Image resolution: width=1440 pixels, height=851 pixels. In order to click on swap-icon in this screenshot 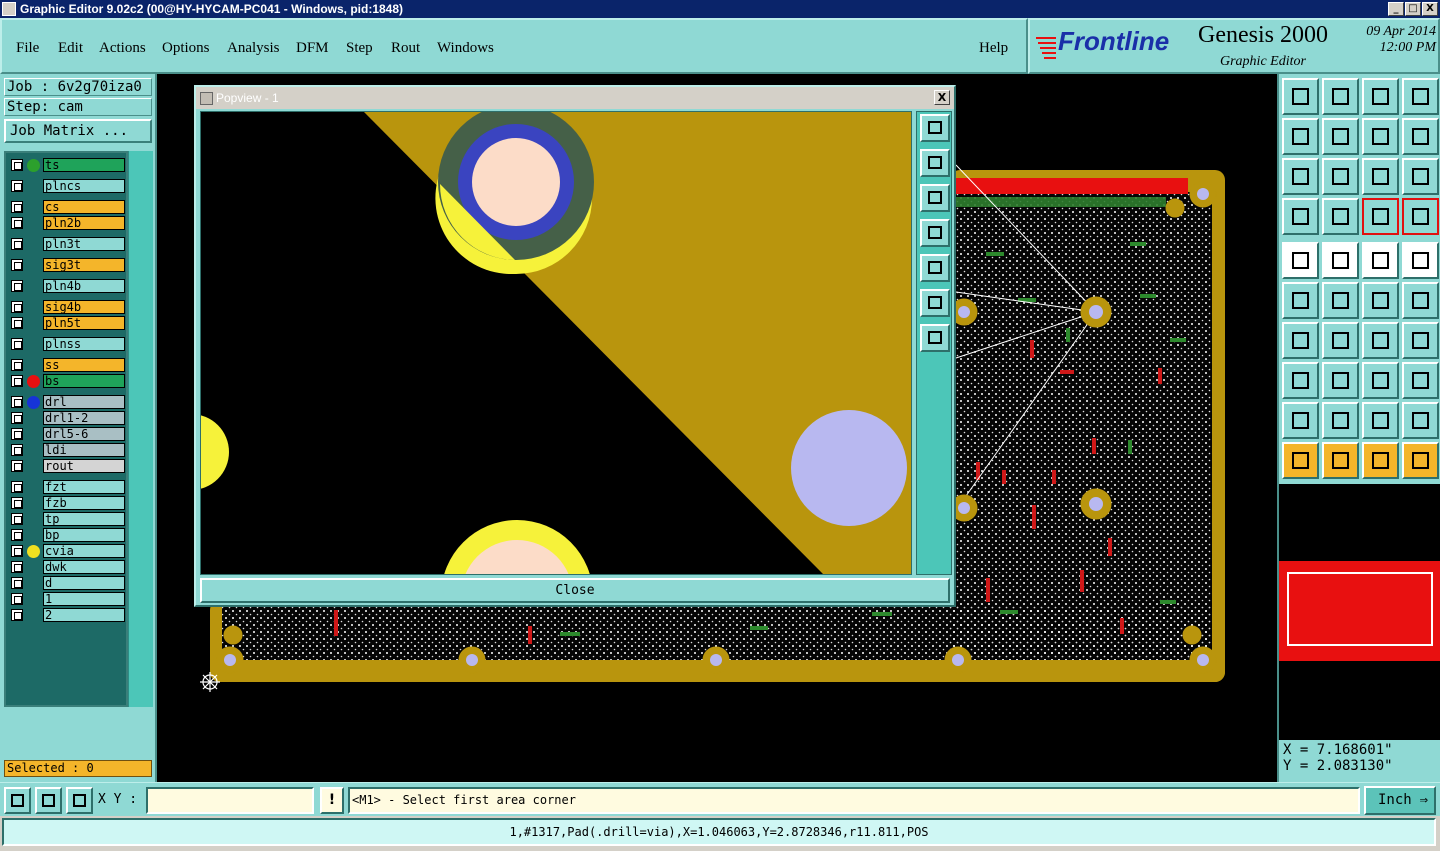, I will do `click(1380, 136)`.